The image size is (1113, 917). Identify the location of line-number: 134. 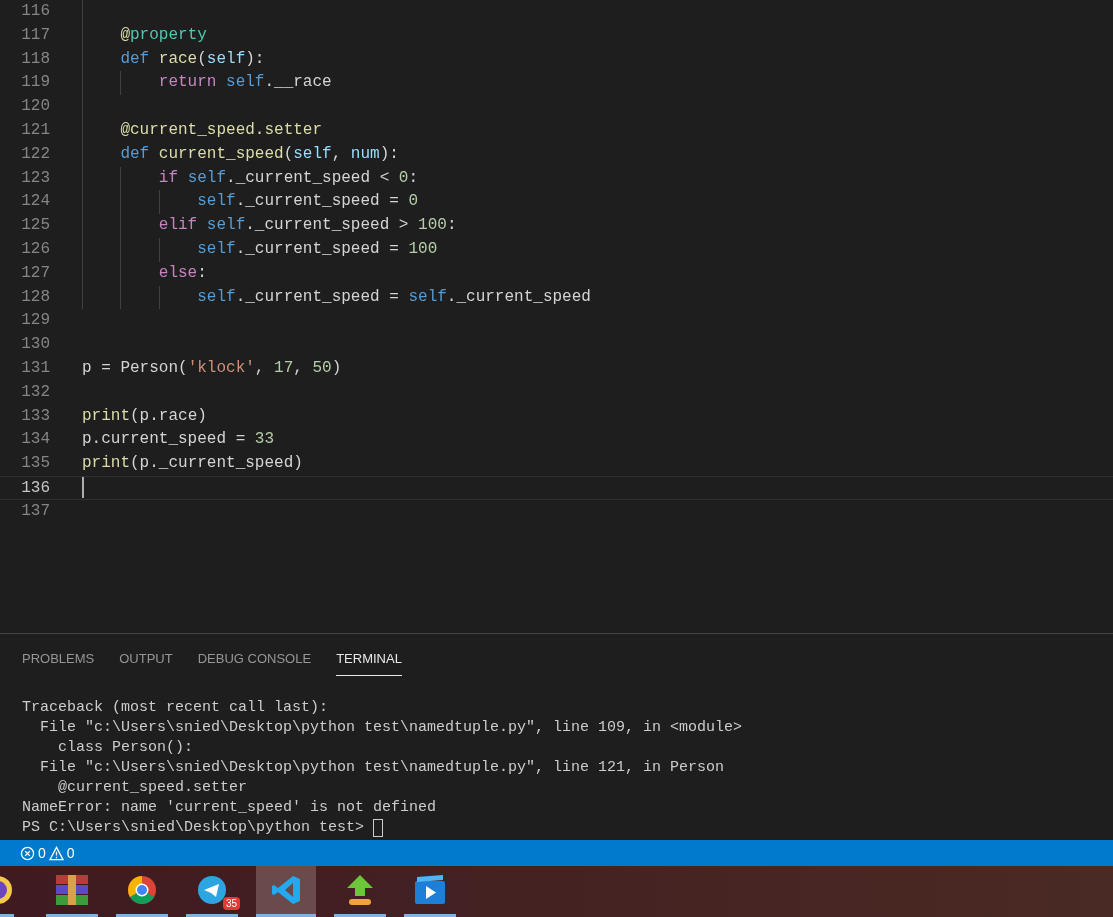
(35, 440).